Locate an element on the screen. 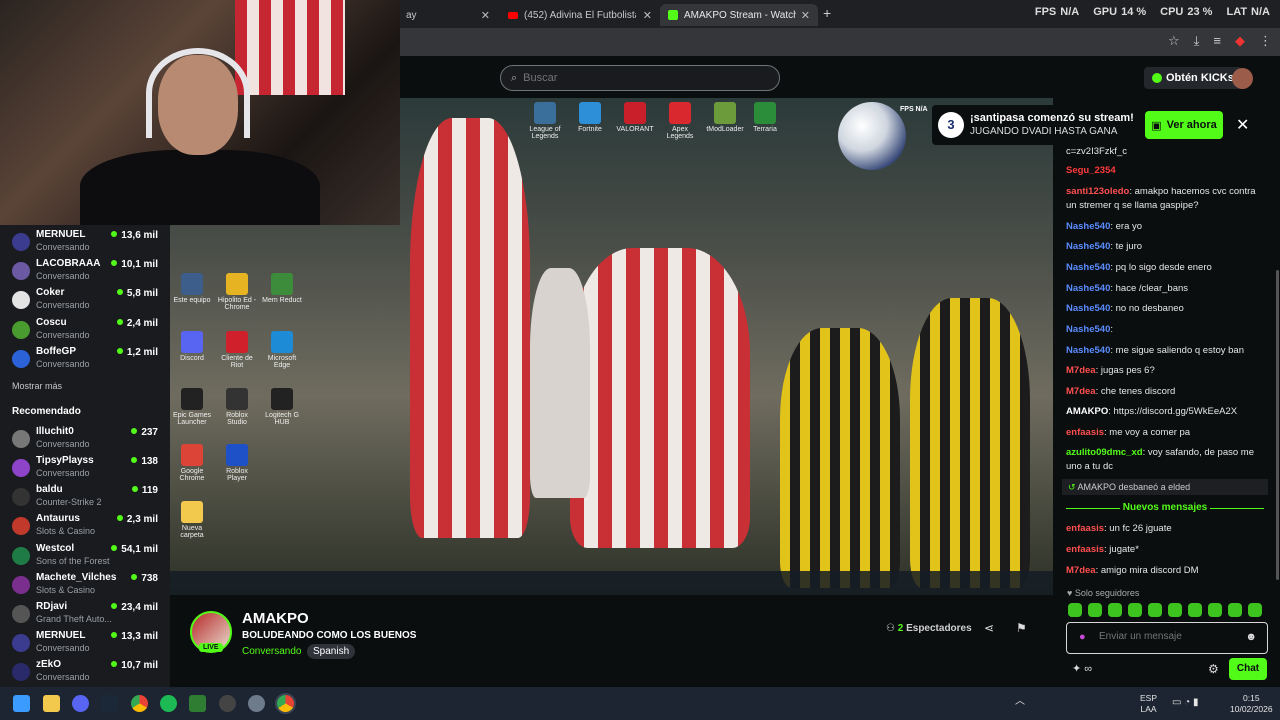  download-icon: ⤓ is located at coordinates (1197, 41).